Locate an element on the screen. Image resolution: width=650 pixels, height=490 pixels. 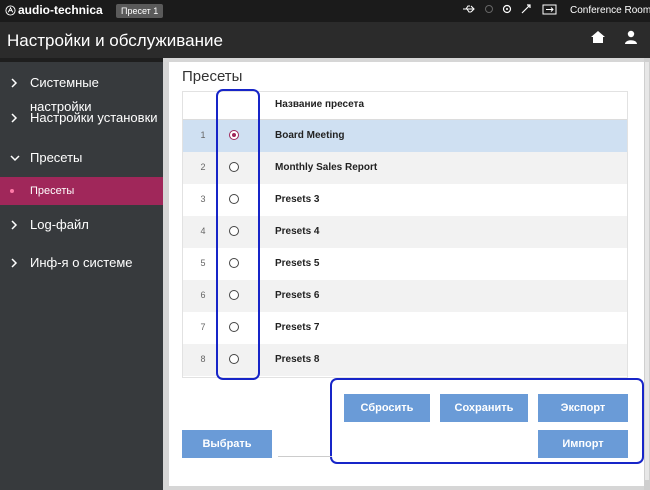
brand-logo: audio-technica is located at coordinates (54, 10).